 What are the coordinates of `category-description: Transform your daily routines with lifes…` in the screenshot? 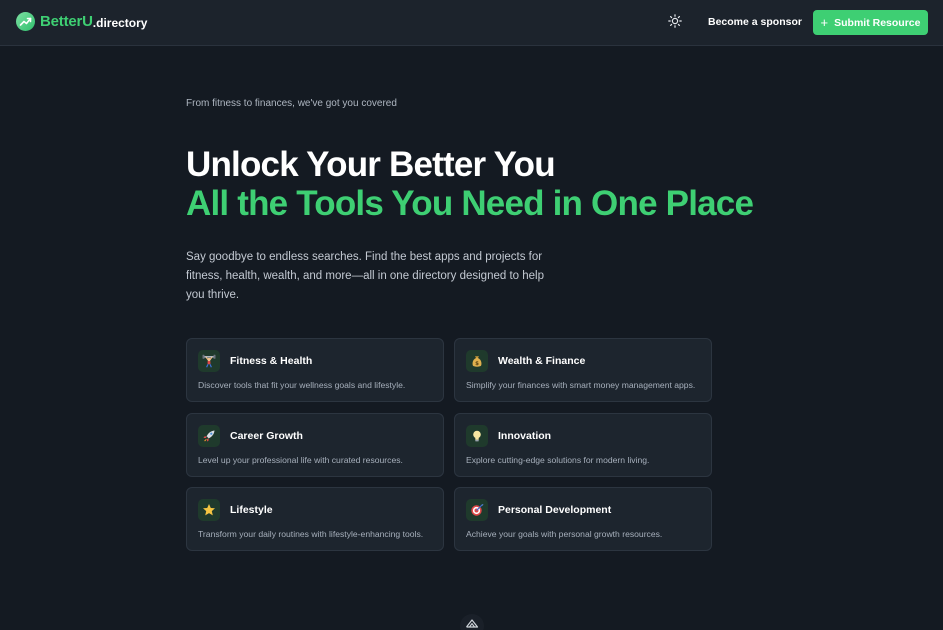 It's located at (311, 534).